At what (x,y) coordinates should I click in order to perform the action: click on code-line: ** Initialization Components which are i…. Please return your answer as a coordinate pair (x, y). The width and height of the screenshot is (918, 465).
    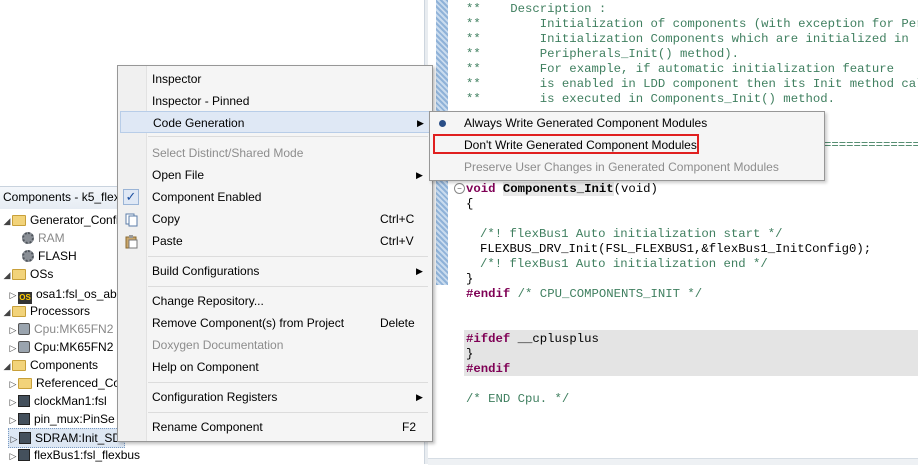
    Looking at the image, I should click on (687, 39).